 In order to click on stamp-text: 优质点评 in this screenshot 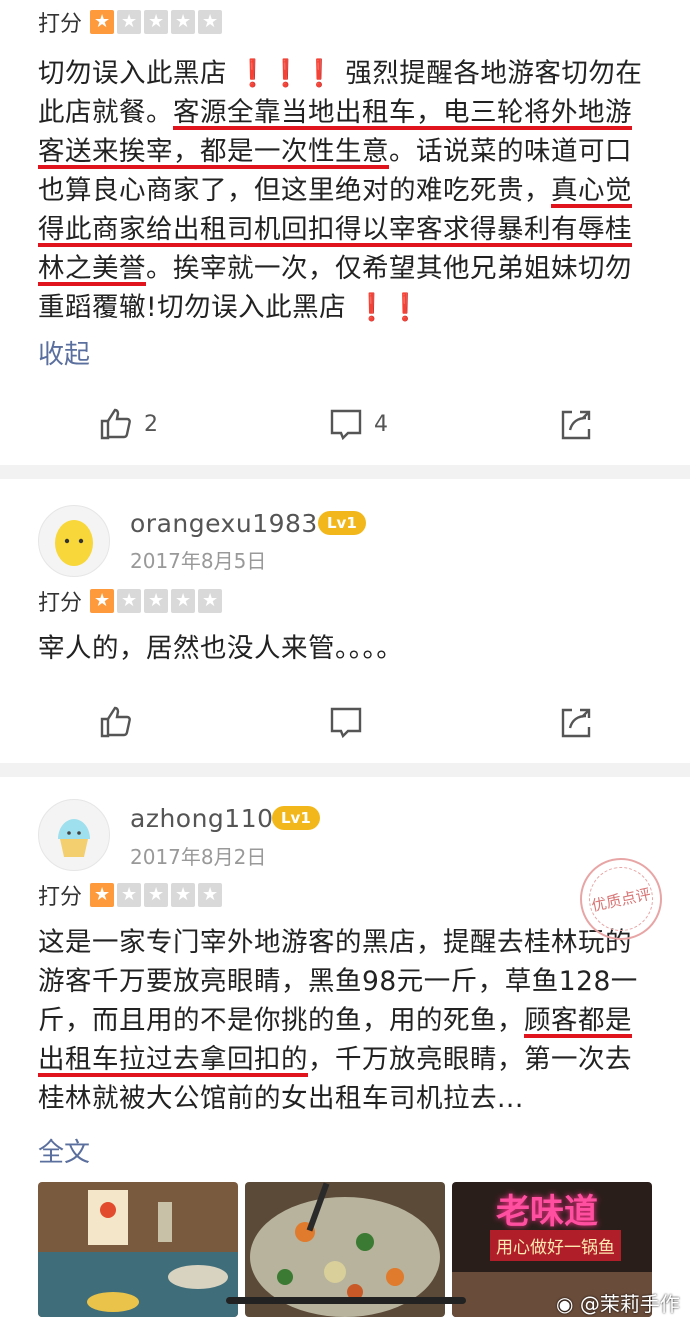, I will do `click(621, 899)`.